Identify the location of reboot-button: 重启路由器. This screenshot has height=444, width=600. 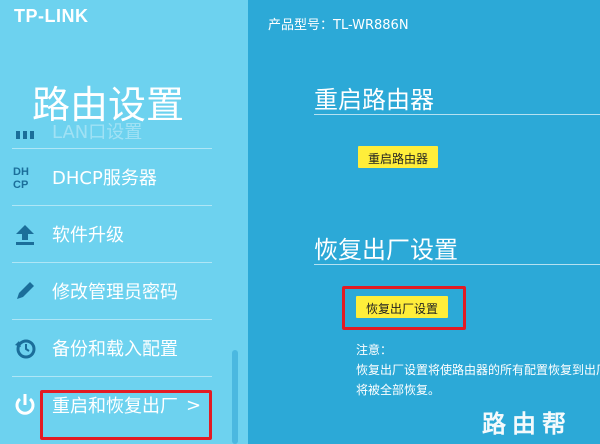
(398, 157).